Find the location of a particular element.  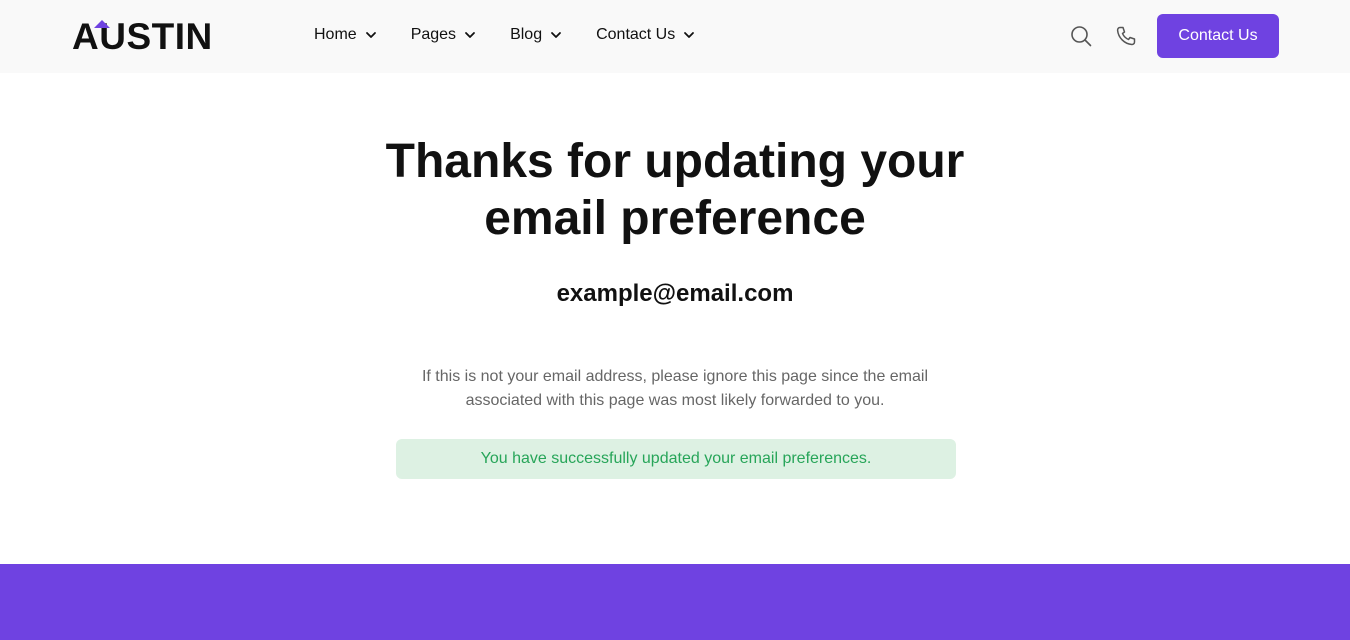

nav-item-label: Blog is located at coordinates (526, 34).